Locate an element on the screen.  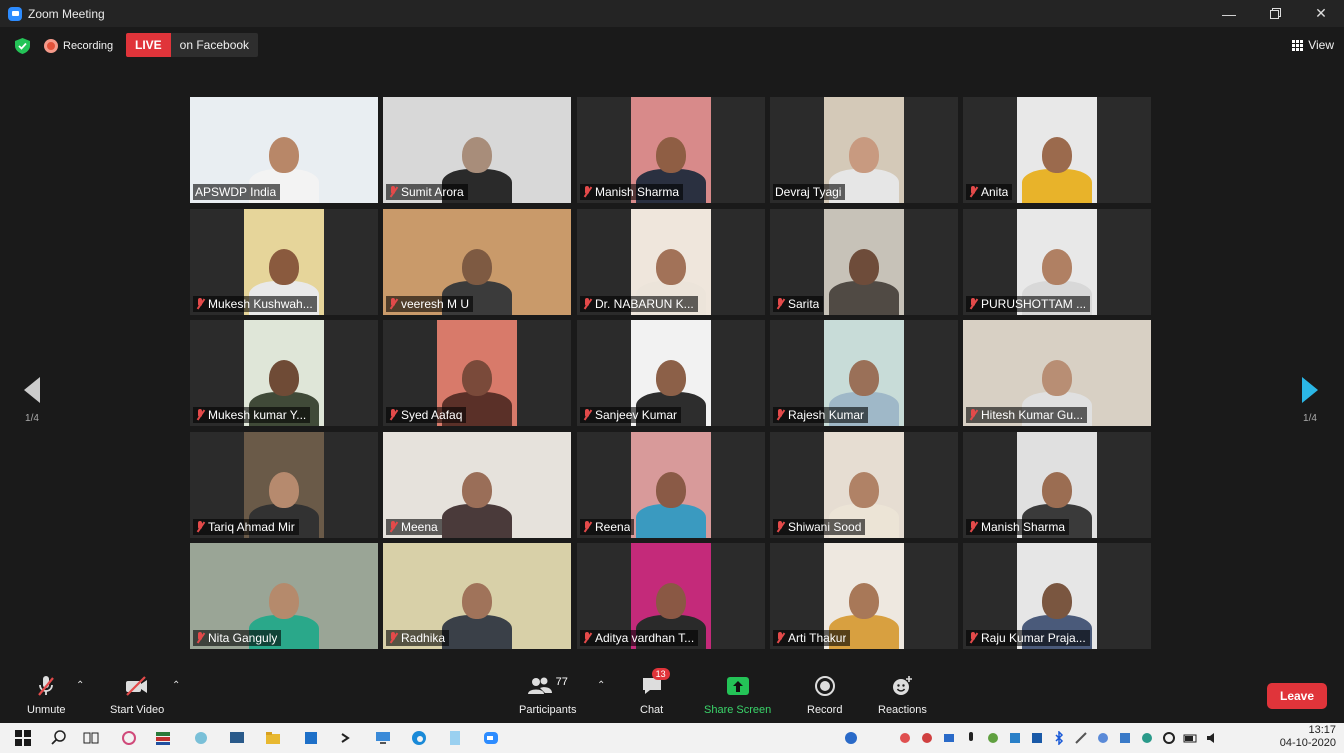
leave-button: Leave is located at coordinates (1297, 696).